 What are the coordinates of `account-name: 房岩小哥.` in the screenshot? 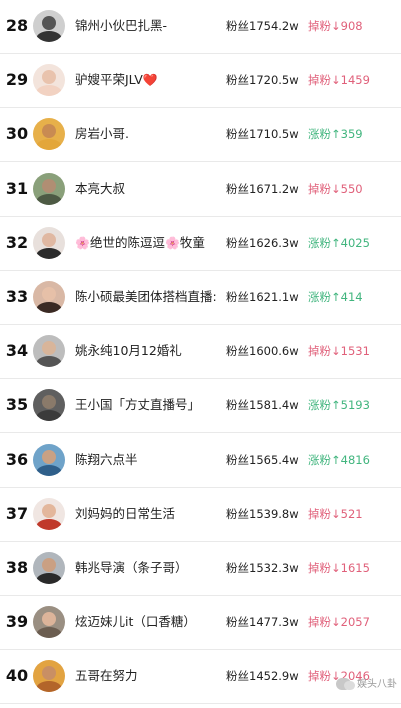 It's located at (150, 135).